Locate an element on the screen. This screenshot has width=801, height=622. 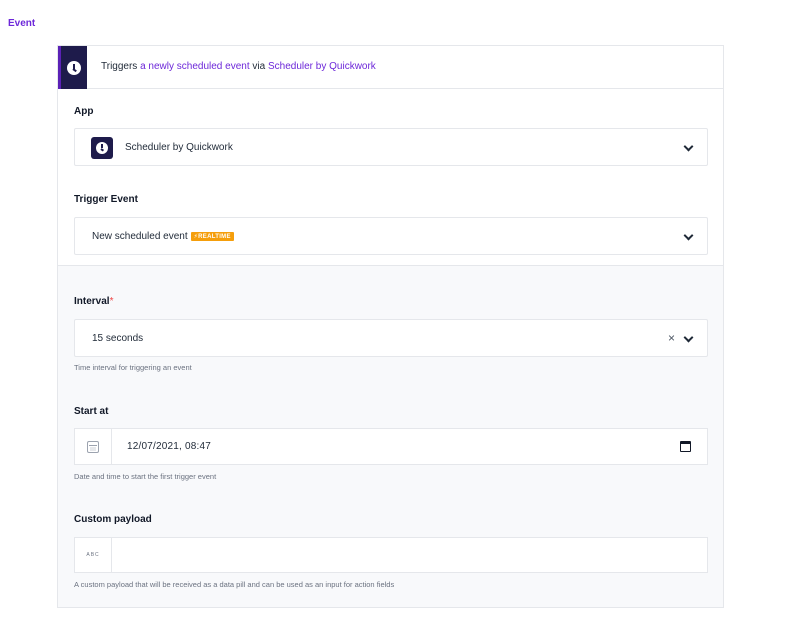
interval-label: Interval* is located at coordinates (93, 301).